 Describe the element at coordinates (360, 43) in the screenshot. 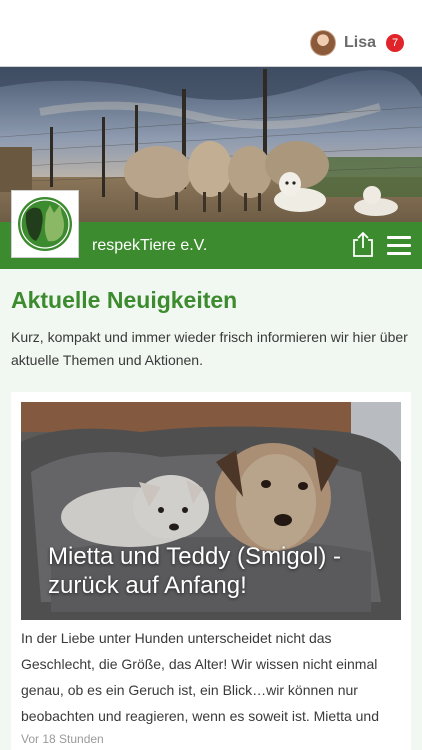

I see `user-name: Lisa` at that location.